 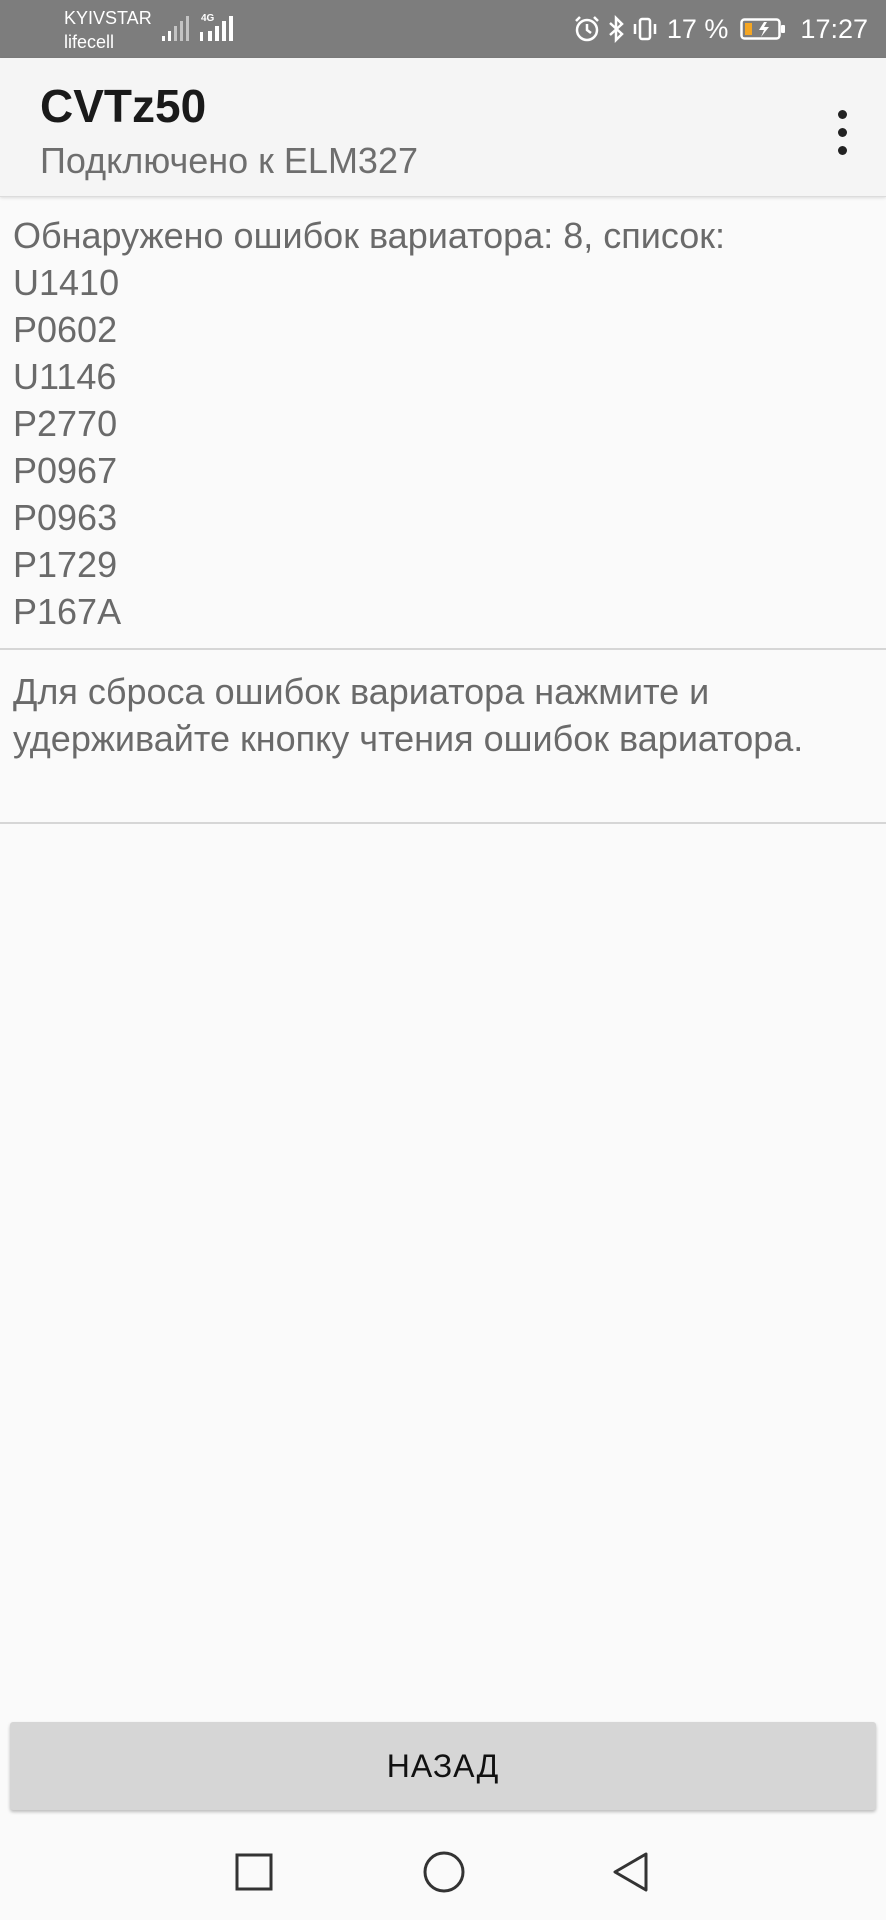 What do you see at coordinates (65, 376) in the screenshot?
I see `error-code: U1146` at bounding box center [65, 376].